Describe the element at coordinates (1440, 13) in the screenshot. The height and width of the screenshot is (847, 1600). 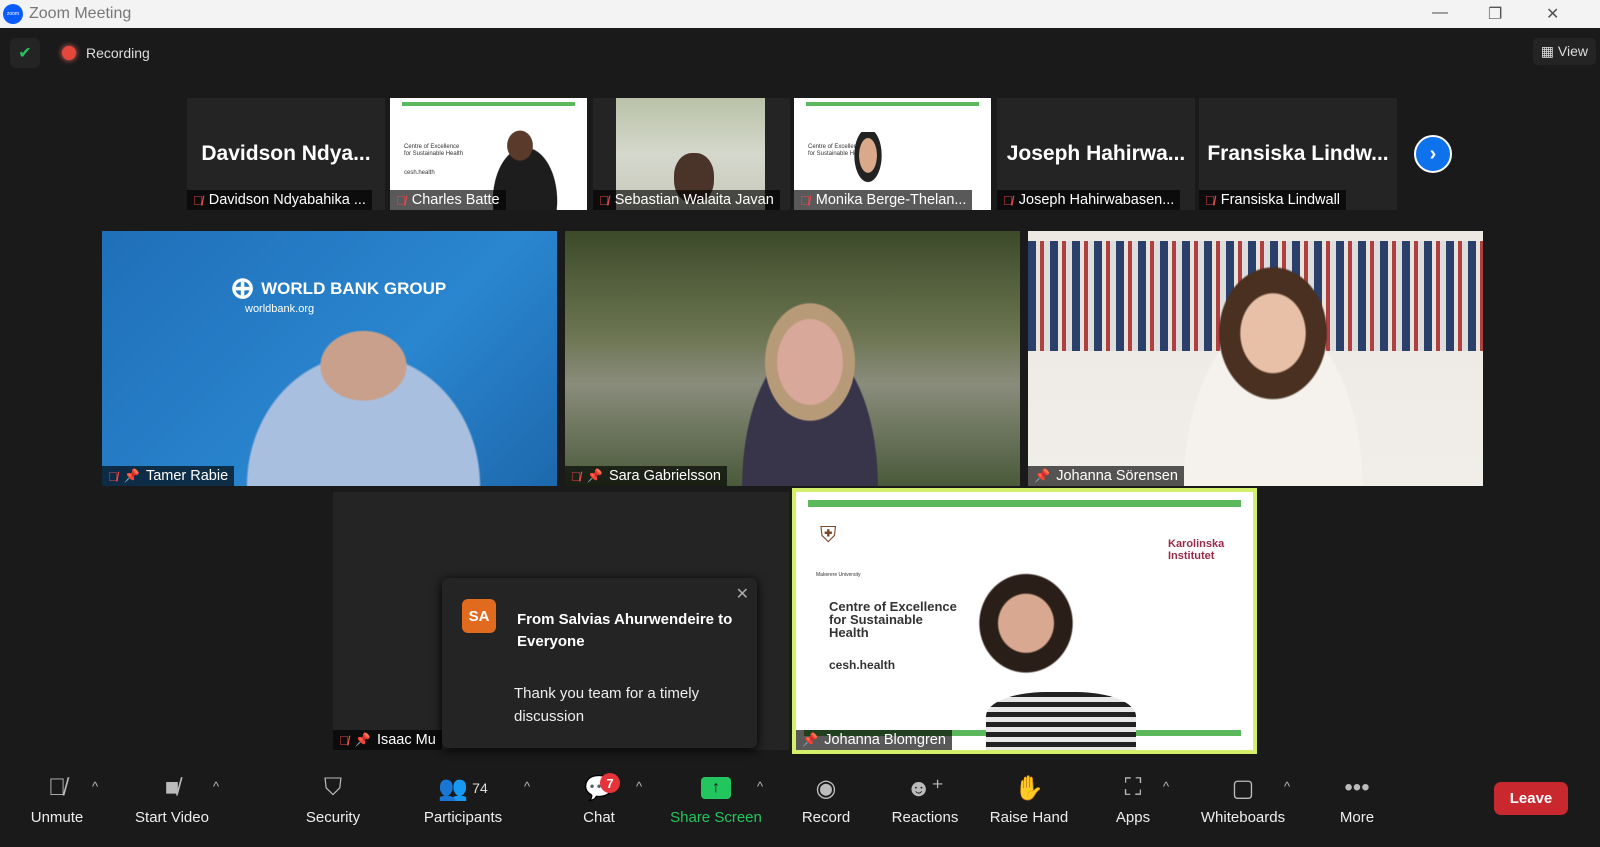
I see `minimize-button: —` at that location.